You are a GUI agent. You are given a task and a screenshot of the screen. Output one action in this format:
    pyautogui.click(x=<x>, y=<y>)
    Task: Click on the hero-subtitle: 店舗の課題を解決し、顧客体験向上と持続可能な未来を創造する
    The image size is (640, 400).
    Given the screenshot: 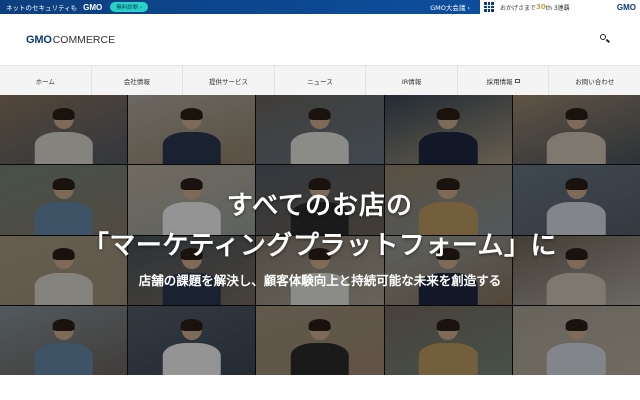 What is the action you would take?
    pyautogui.click(x=320, y=280)
    